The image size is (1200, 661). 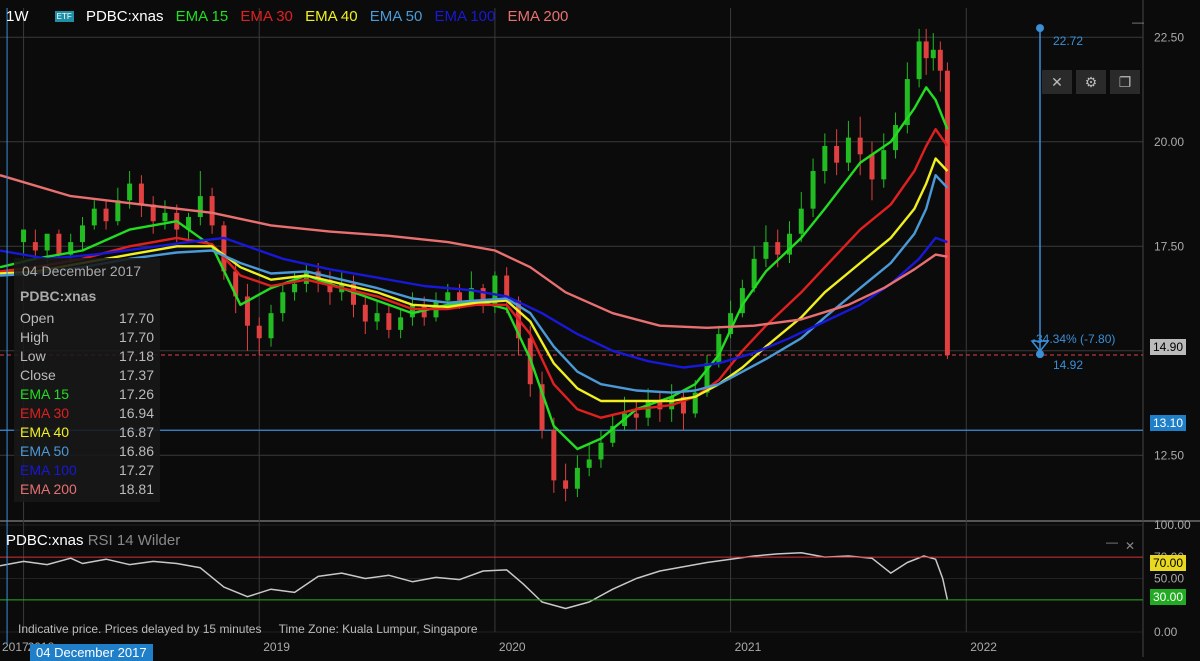 I want to click on etf-badge-icon: ETF, so click(x=64, y=16).